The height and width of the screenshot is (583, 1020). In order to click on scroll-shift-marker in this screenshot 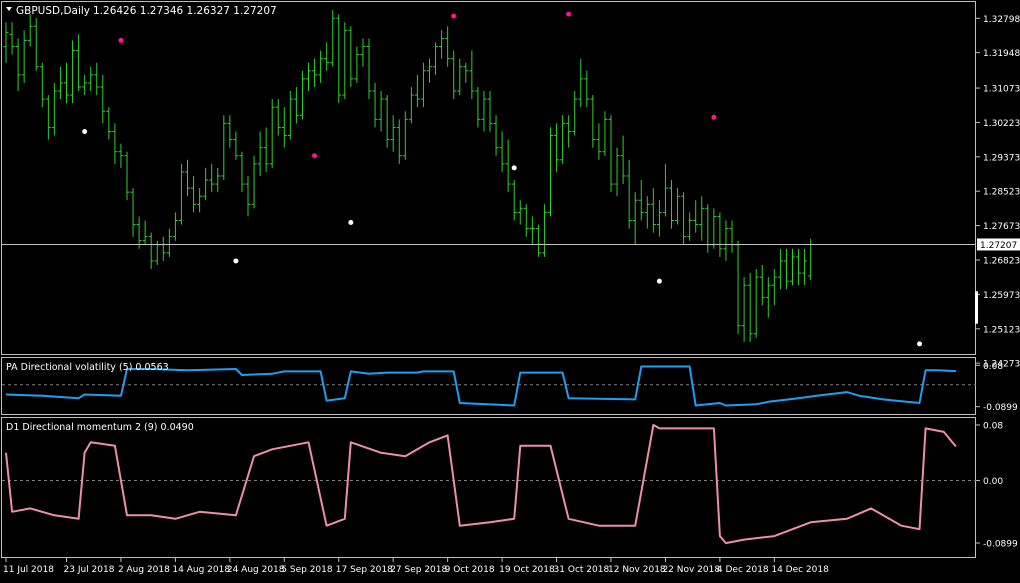, I will do `click(976, 307)`.